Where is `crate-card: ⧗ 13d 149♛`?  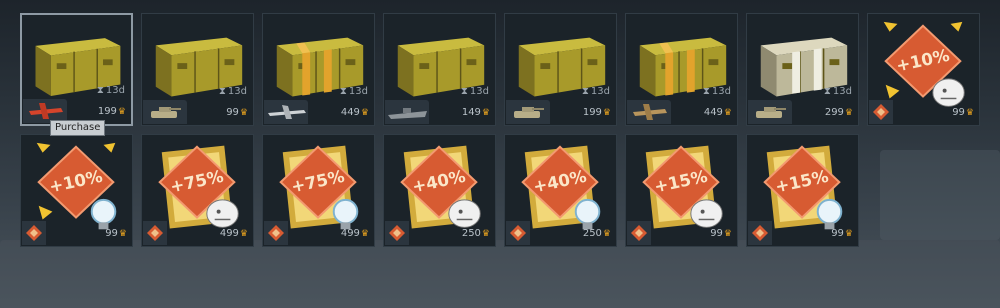
crate-card: ⧗ 13d 149♛ is located at coordinates (439, 69).